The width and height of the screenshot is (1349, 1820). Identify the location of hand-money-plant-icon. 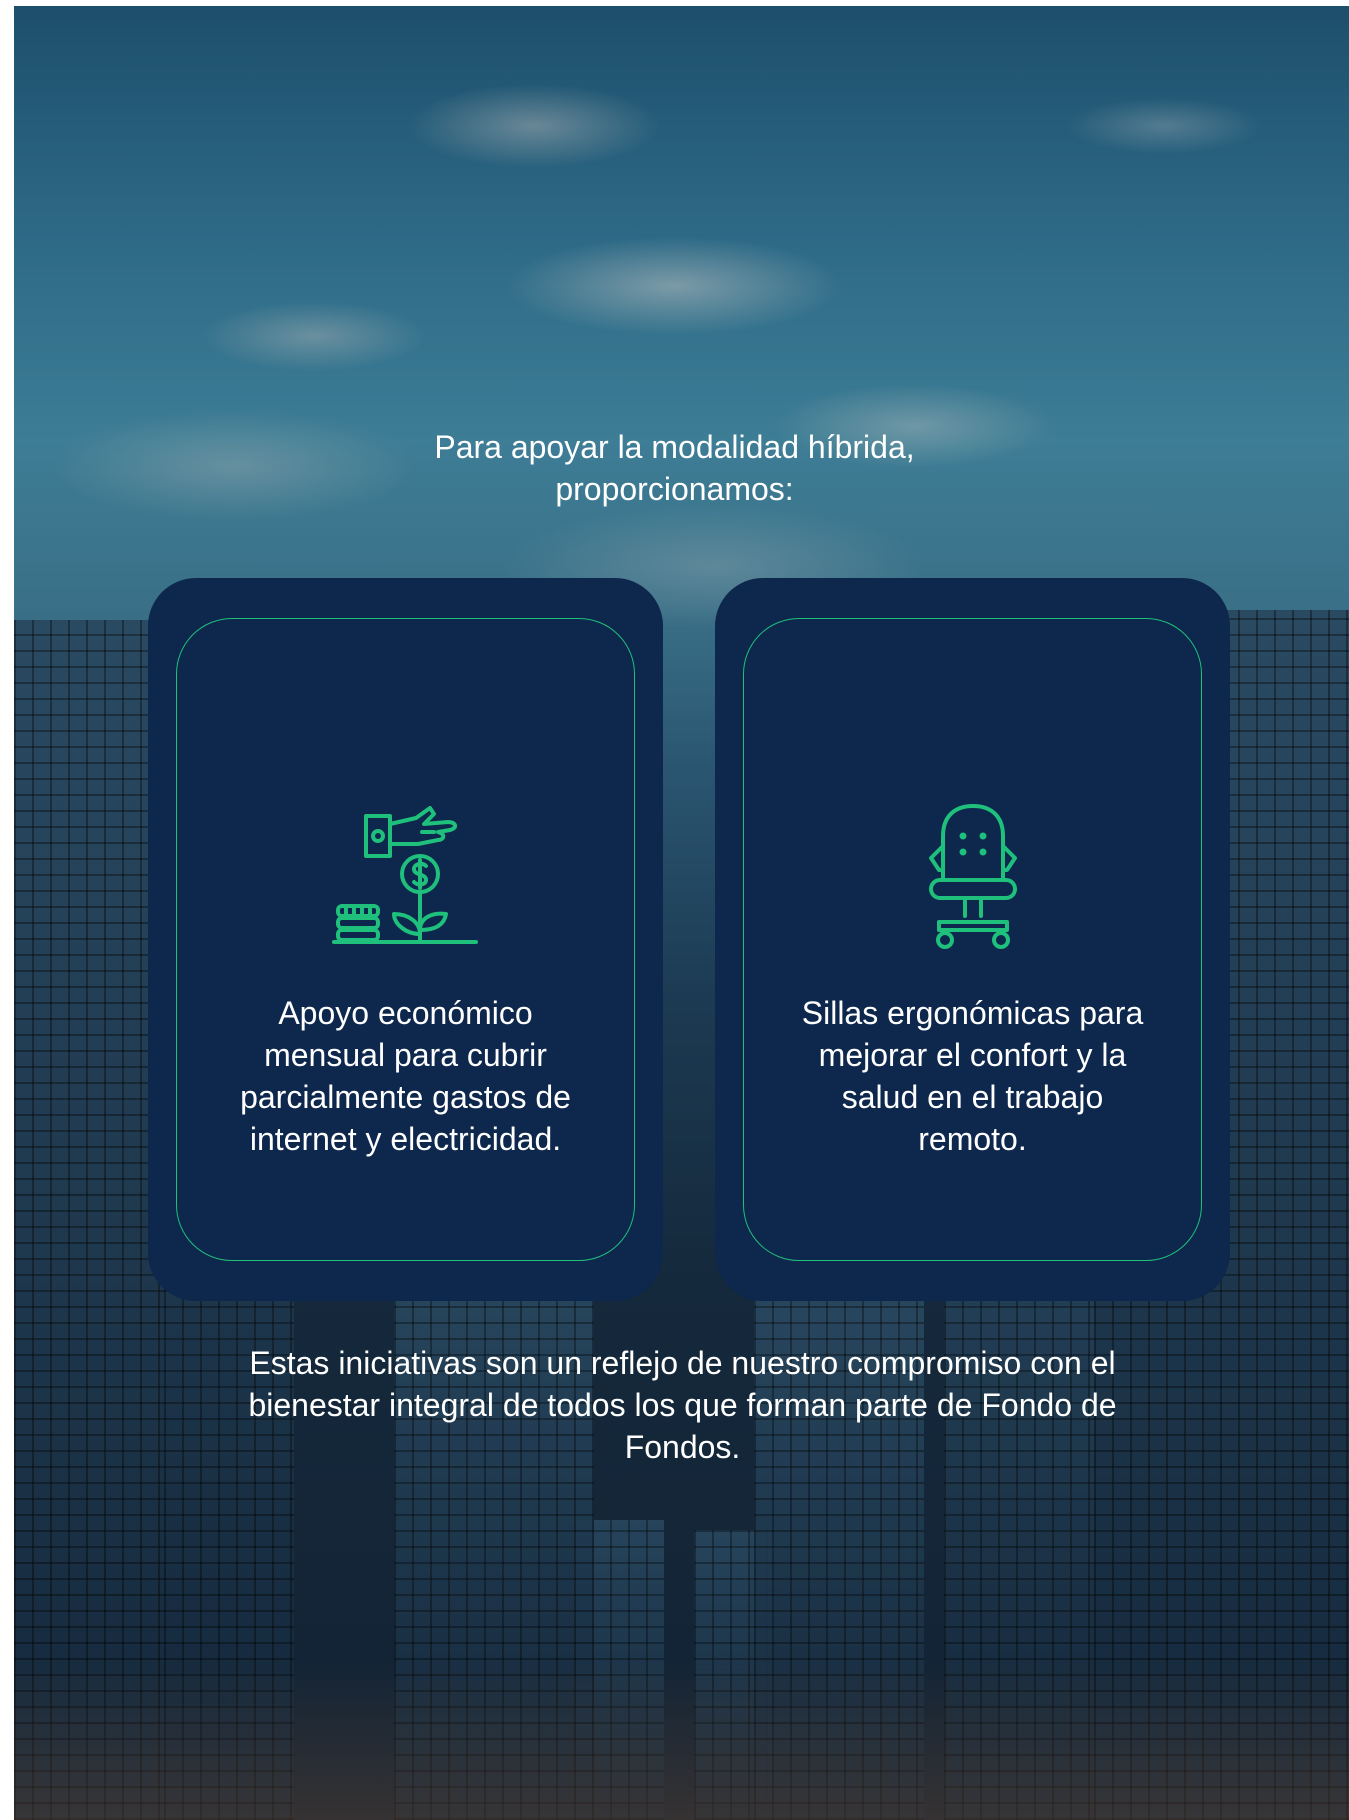
(404, 875).